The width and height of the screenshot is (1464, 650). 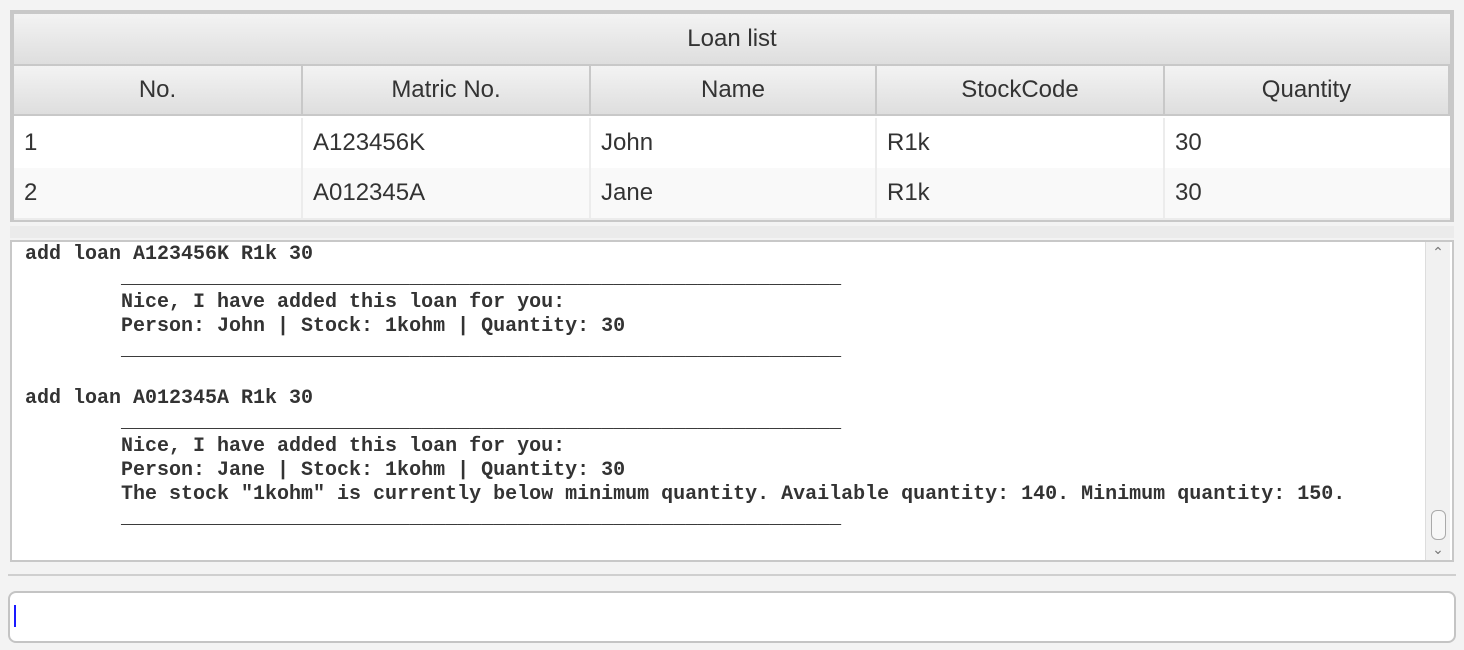 I want to click on table-row: 1 A123456K John R1k 30, so click(x=732, y=144).